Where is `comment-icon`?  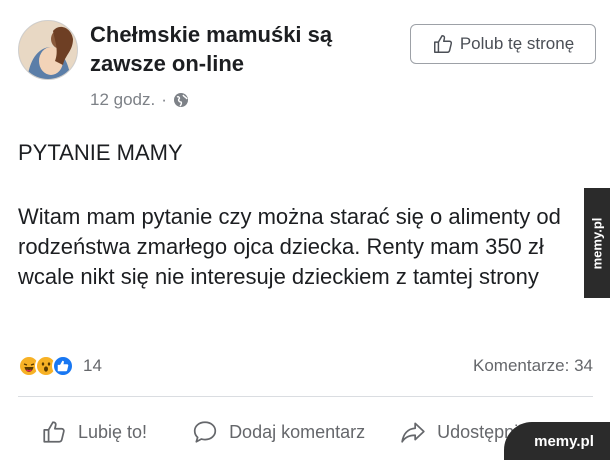 comment-icon is located at coordinates (205, 432).